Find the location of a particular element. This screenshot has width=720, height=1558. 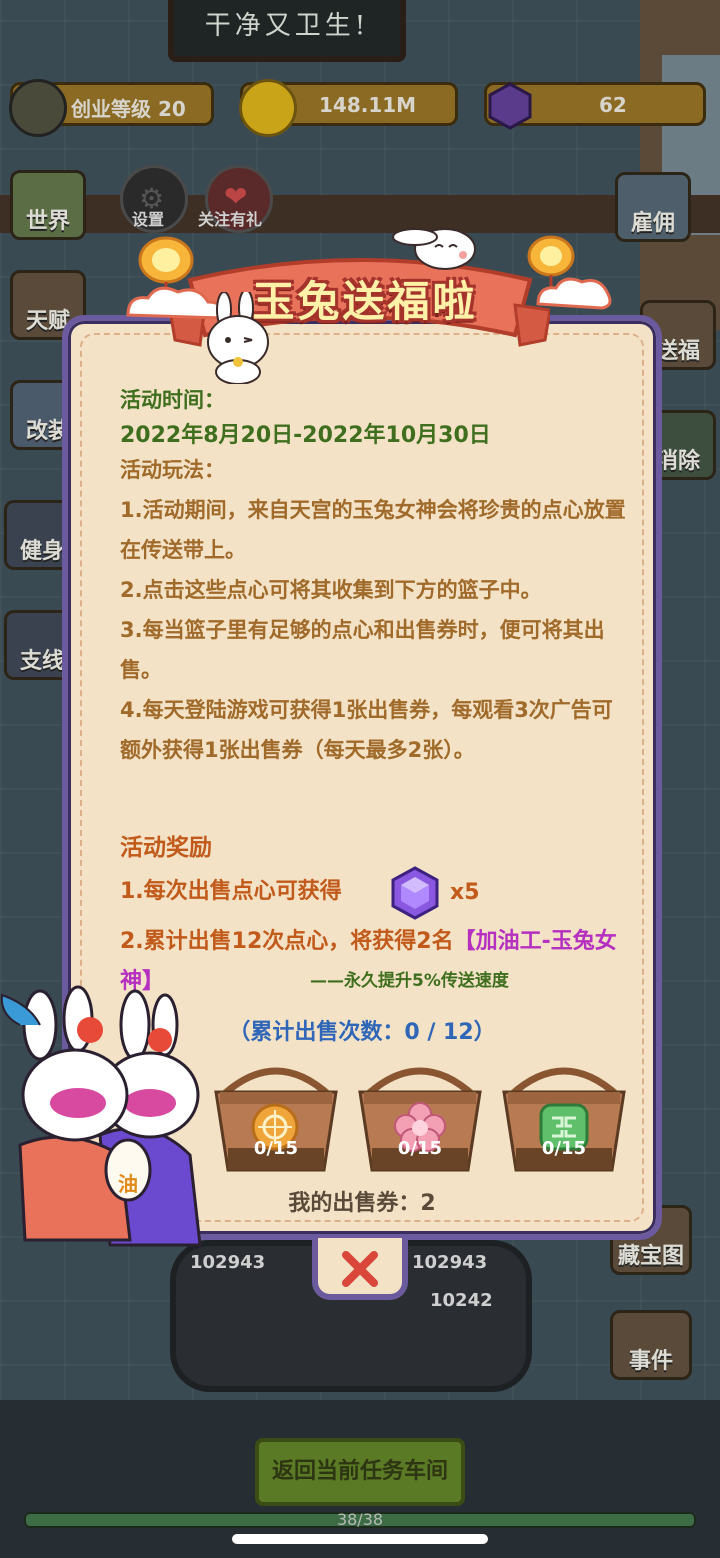

chalkboard-sign: 干净又卫生! is located at coordinates (287, 31).